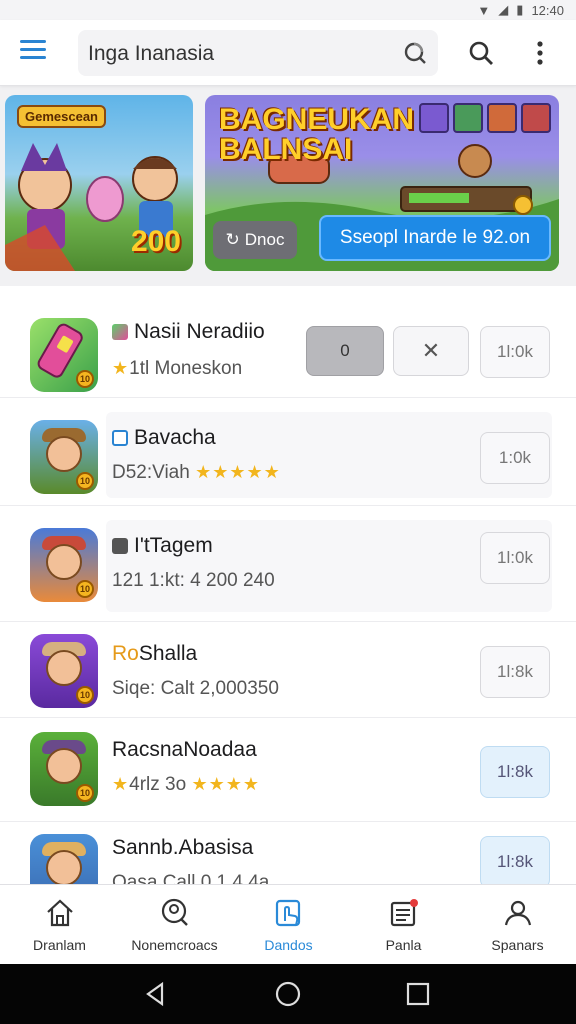 This screenshot has width=576, height=1024. I want to click on banner-number: 200, so click(155, 241).